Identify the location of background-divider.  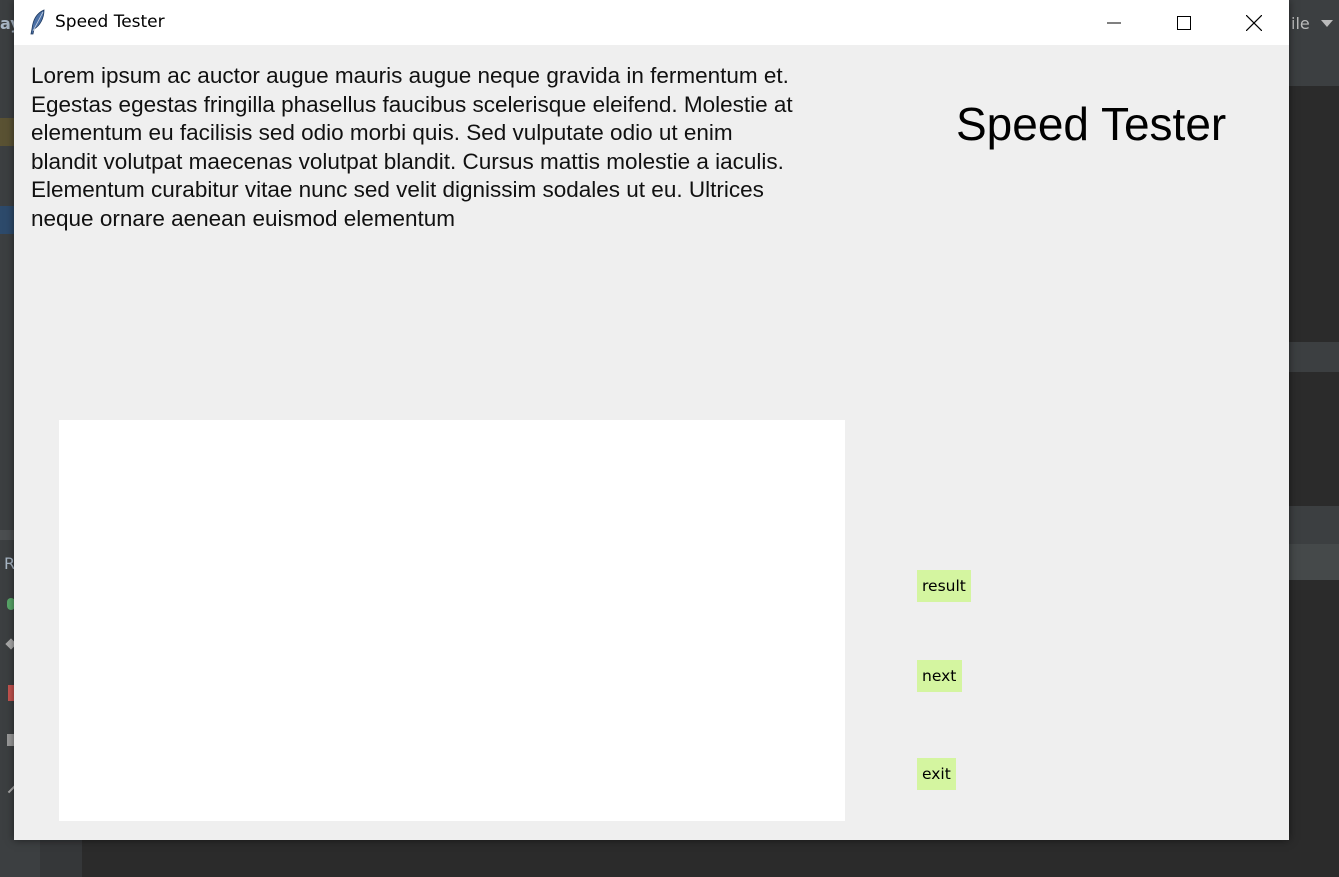
(7, 535).